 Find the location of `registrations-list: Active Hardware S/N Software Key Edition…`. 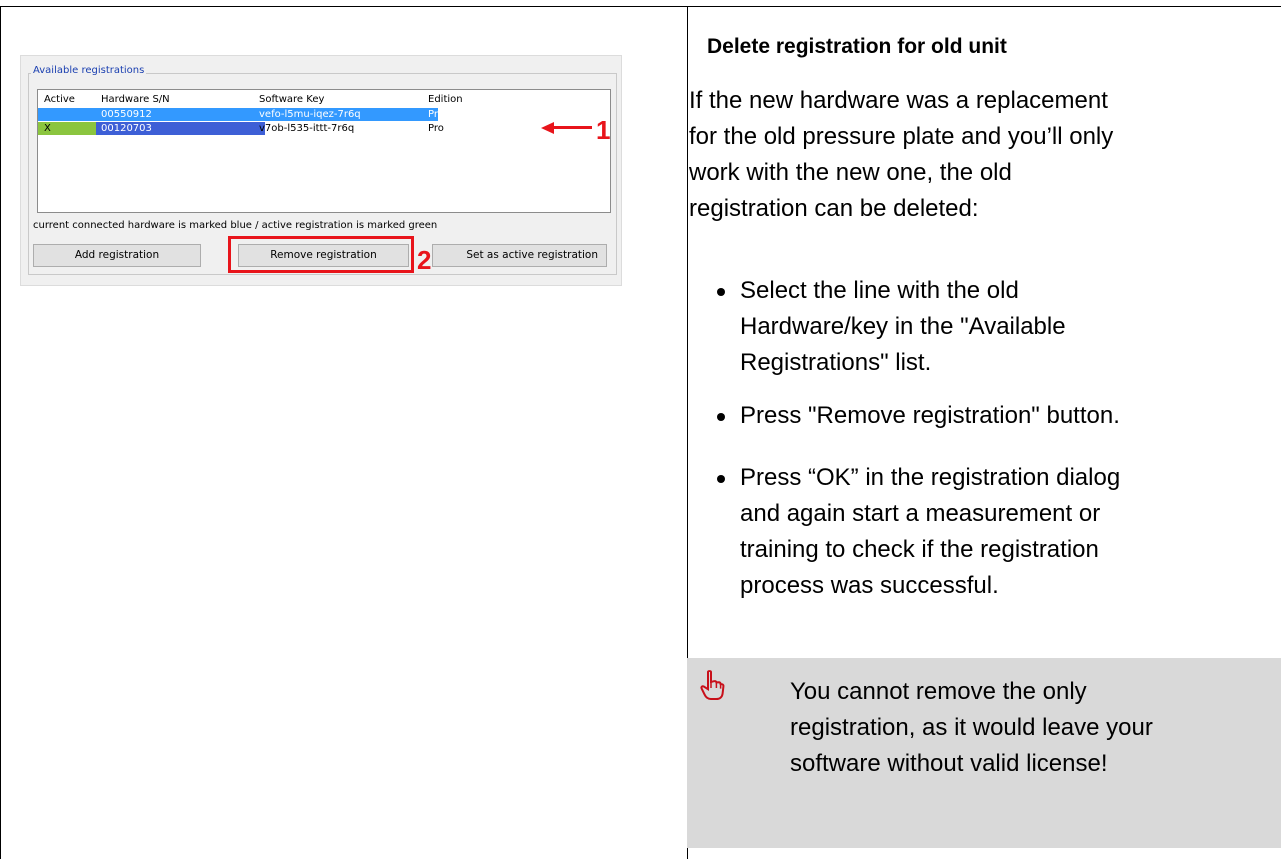

registrations-list: Active Hardware S/N Software Key Edition… is located at coordinates (324, 151).